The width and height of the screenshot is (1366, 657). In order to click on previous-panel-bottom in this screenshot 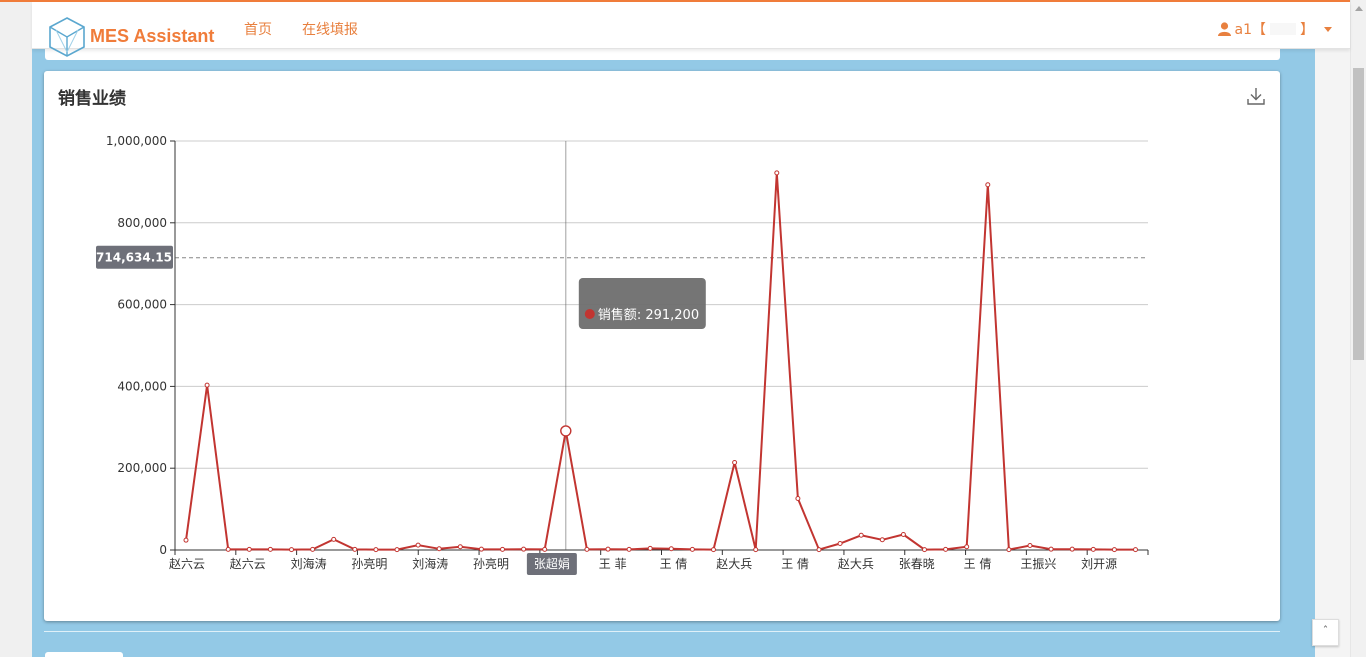, I will do `click(662, 54)`.